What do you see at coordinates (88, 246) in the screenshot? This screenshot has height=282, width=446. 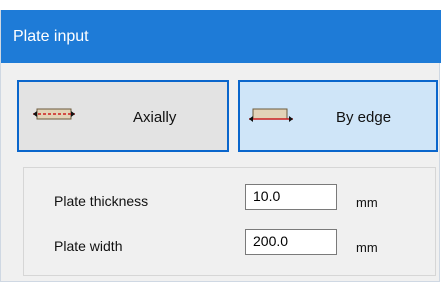 I see `plate-width-label: Plate width` at bounding box center [88, 246].